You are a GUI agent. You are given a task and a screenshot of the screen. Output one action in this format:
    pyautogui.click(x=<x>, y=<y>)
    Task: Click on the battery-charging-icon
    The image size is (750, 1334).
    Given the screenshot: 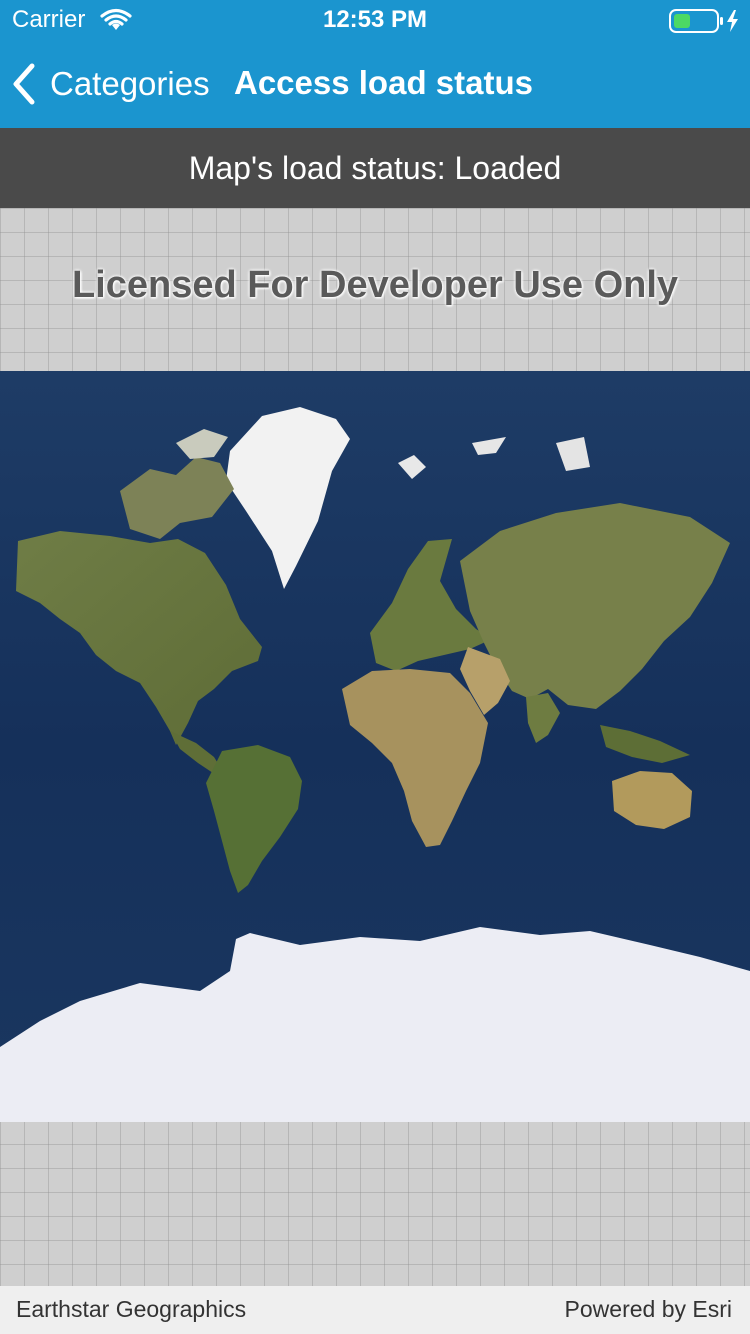 What is the action you would take?
    pyautogui.click(x=703, y=21)
    